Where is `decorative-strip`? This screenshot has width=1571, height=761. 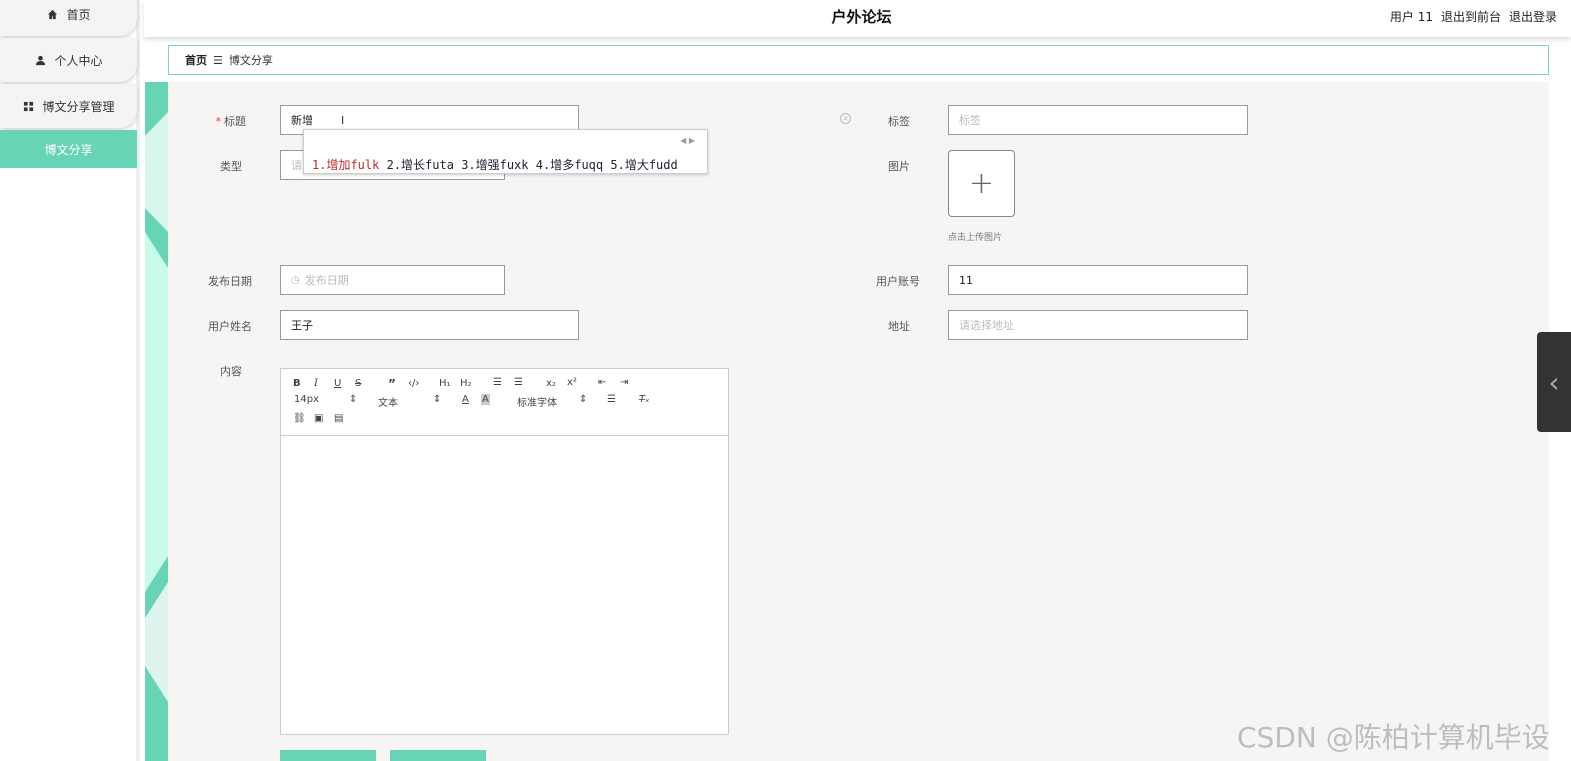
decorative-strip is located at coordinates (156, 421).